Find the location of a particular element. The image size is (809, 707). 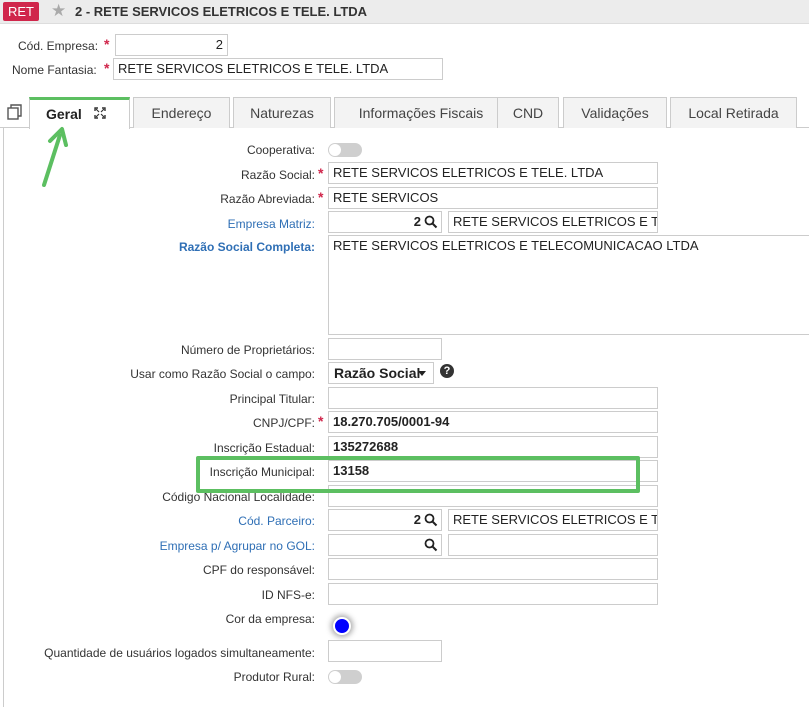

copy-icon is located at coordinates (15, 112).